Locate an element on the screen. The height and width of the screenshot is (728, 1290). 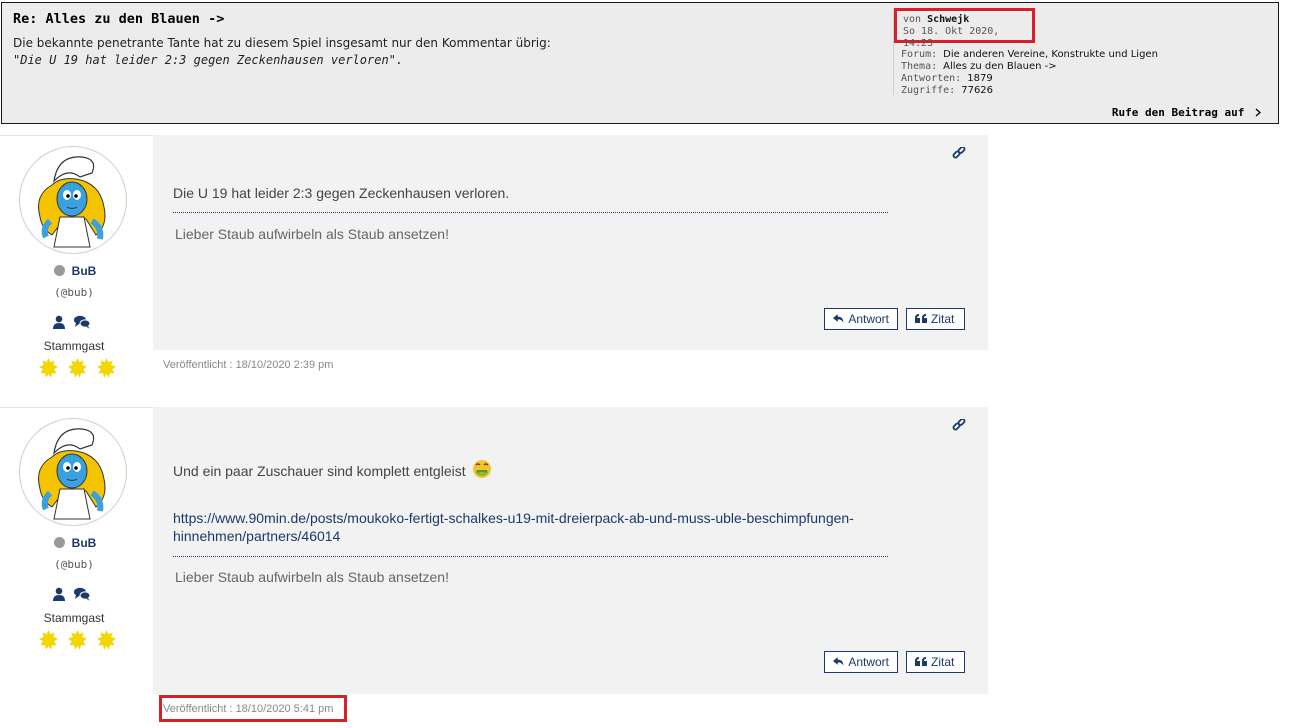
post-date: So 18. Okt 2020, 14:23 is located at coordinates (951, 37).